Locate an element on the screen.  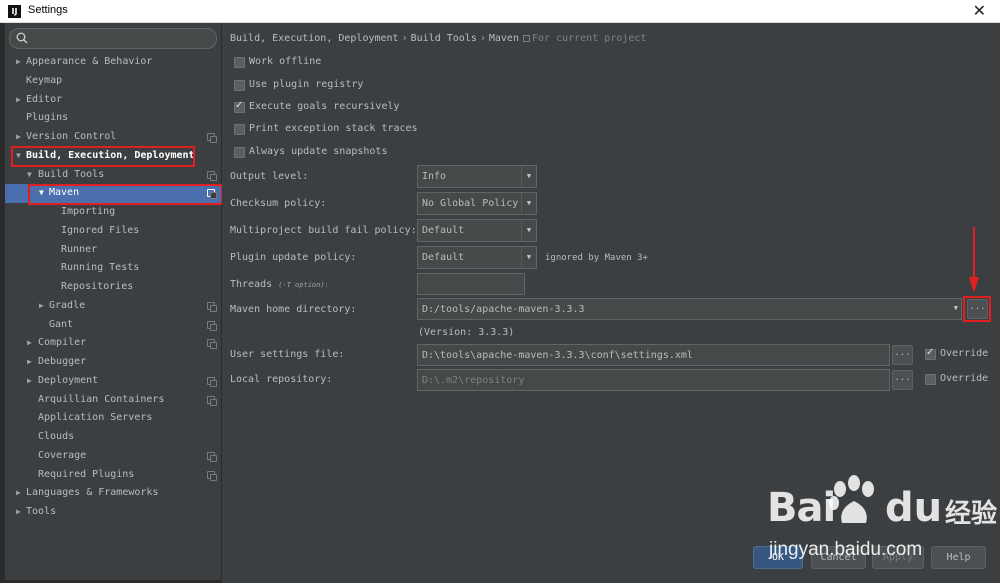
tree-item-label: Arquillian Containers is located at coordinates (101, 399).